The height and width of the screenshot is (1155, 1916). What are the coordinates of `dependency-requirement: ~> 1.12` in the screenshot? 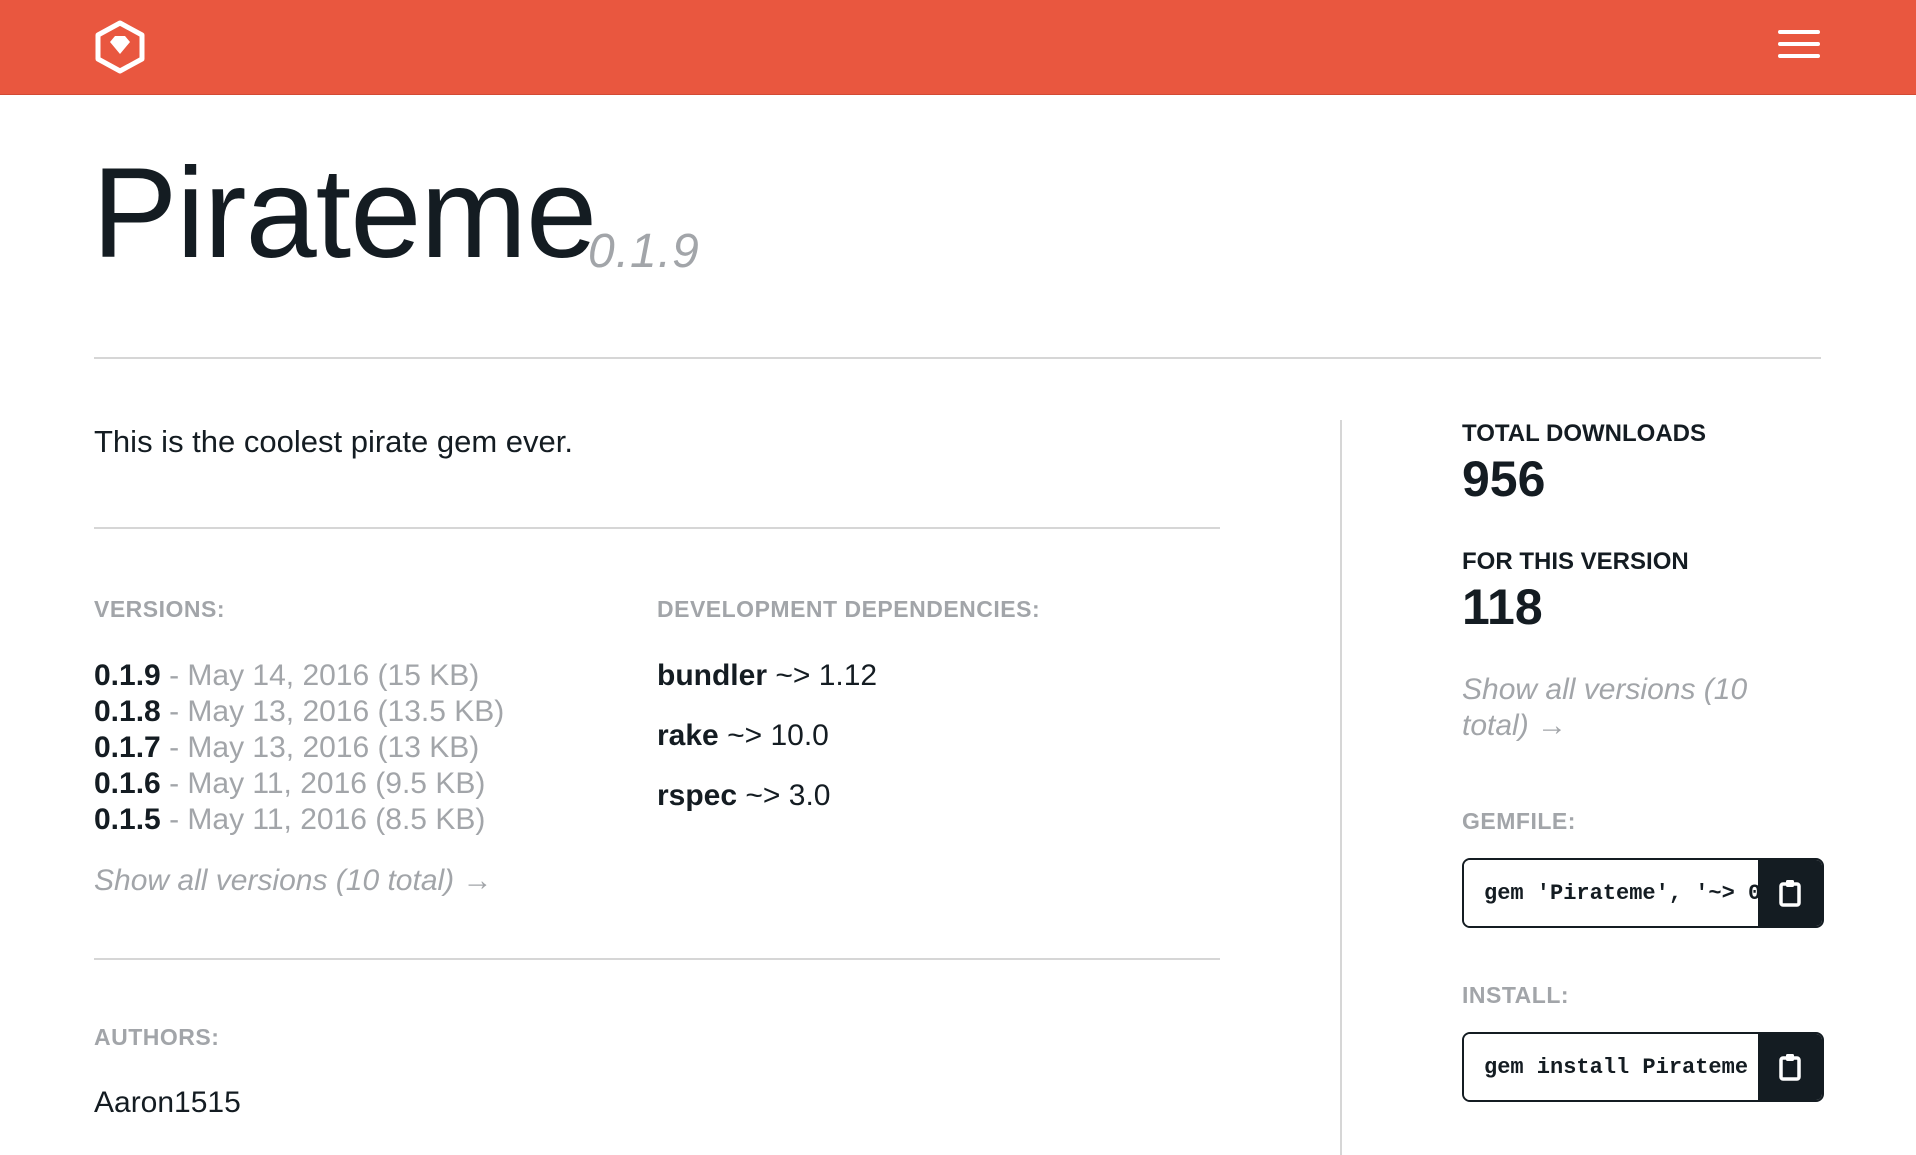 It's located at (822, 675).